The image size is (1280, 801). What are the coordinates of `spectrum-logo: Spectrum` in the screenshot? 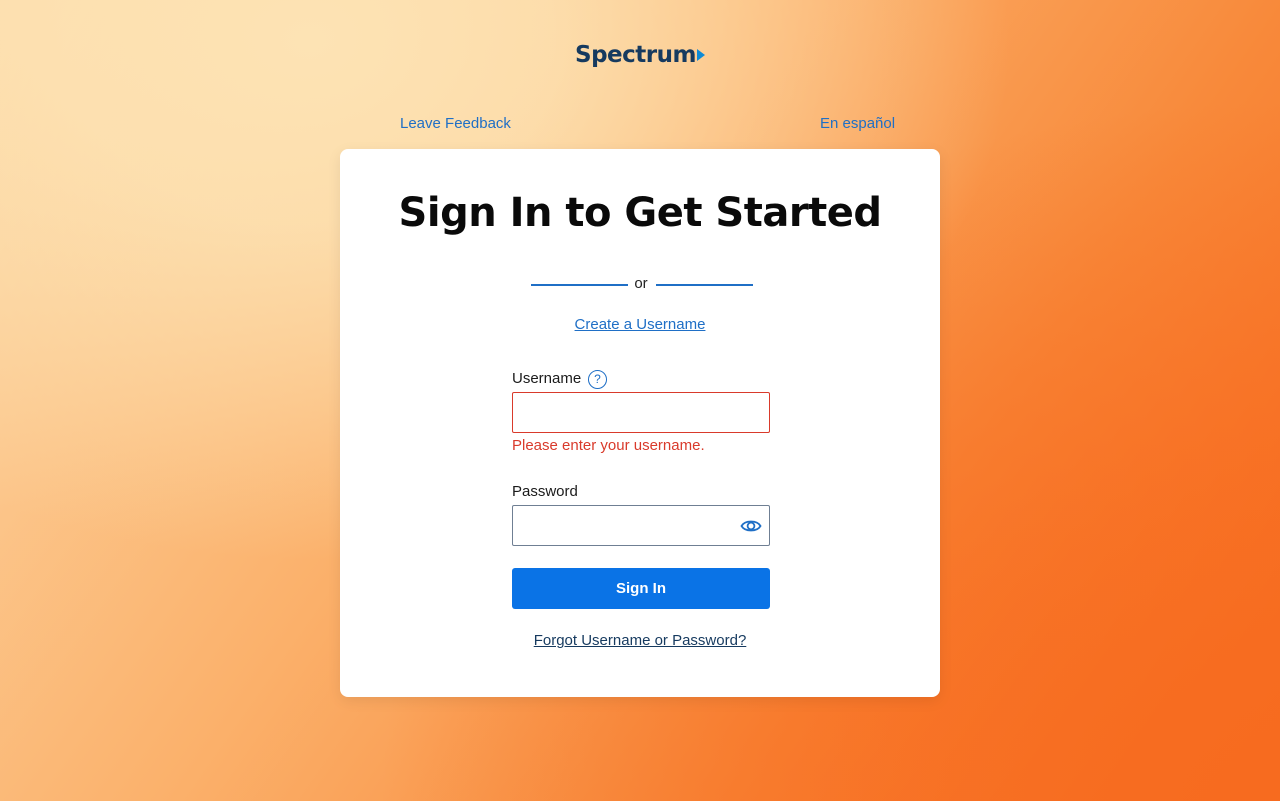 It's located at (640, 55).